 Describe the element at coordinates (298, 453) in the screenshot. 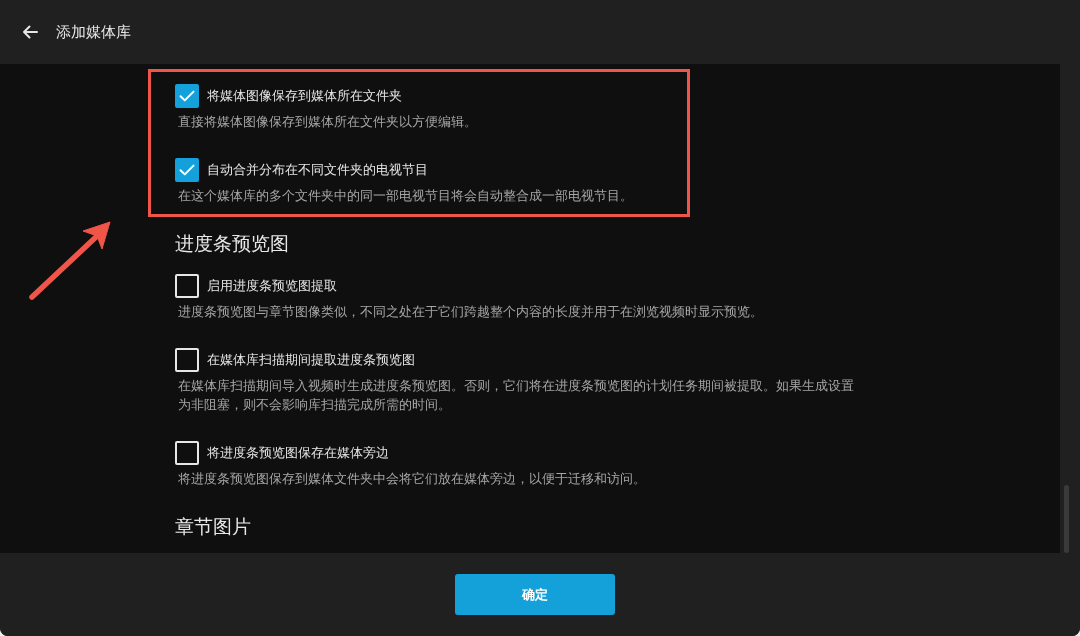

I see `option-label: 将进度条预览图保存在媒体旁边` at that location.